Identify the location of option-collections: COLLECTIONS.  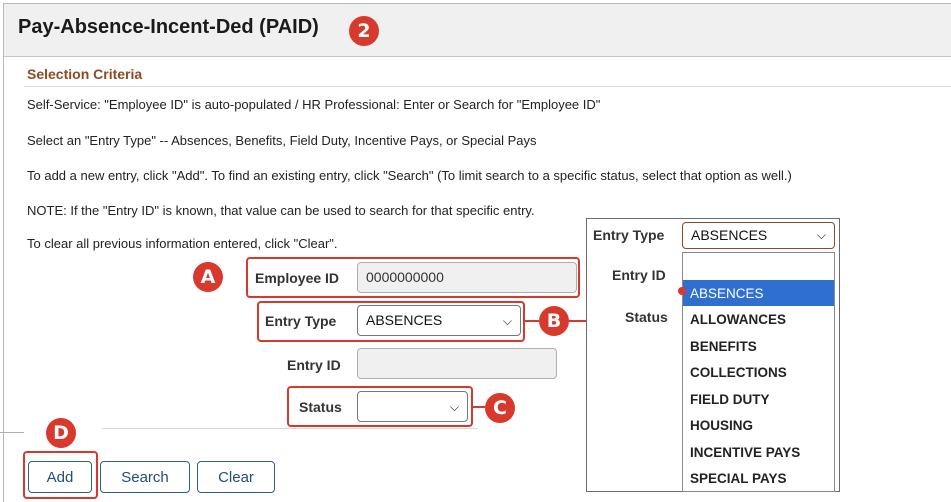
(758, 372).